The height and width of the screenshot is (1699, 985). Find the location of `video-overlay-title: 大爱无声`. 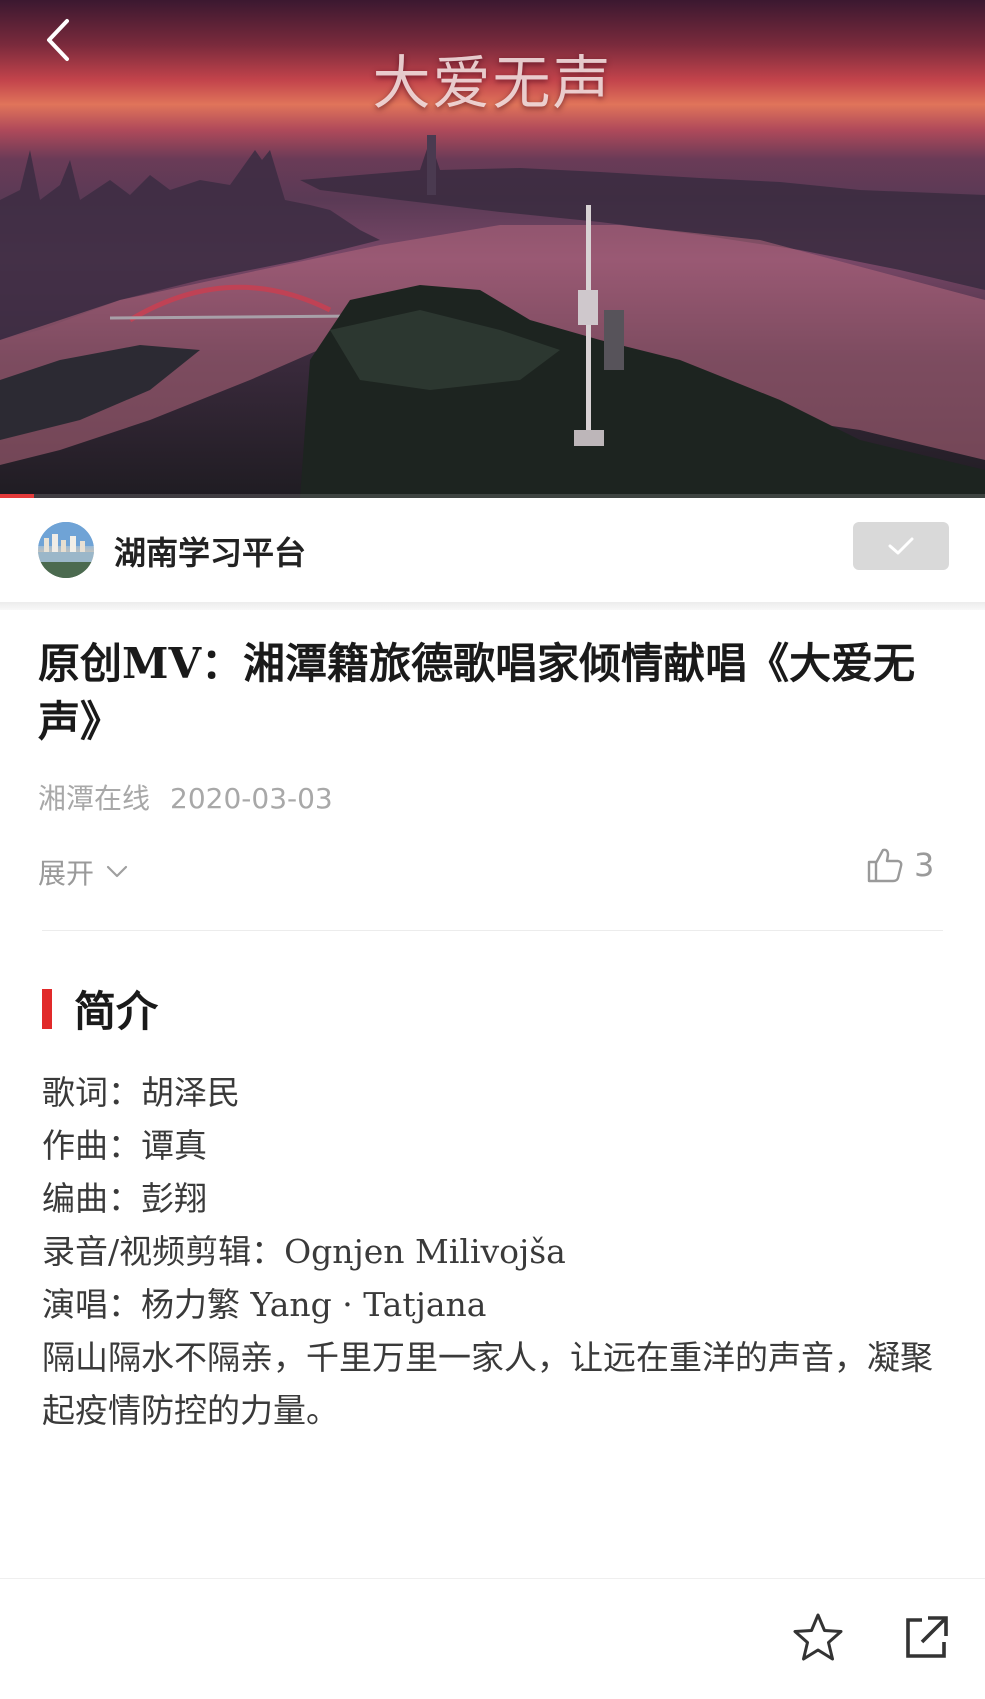

video-overlay-title: 大爱无声 is located at coordinates (492, 83).